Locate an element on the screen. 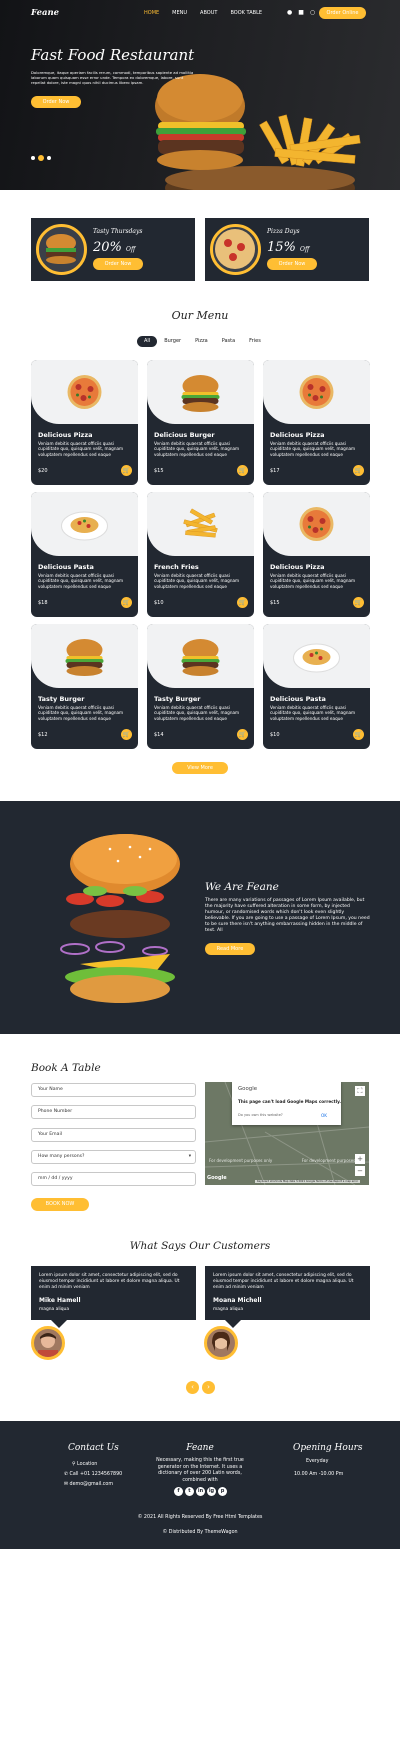  carousel-indicators is located at coordinates (41, 158).